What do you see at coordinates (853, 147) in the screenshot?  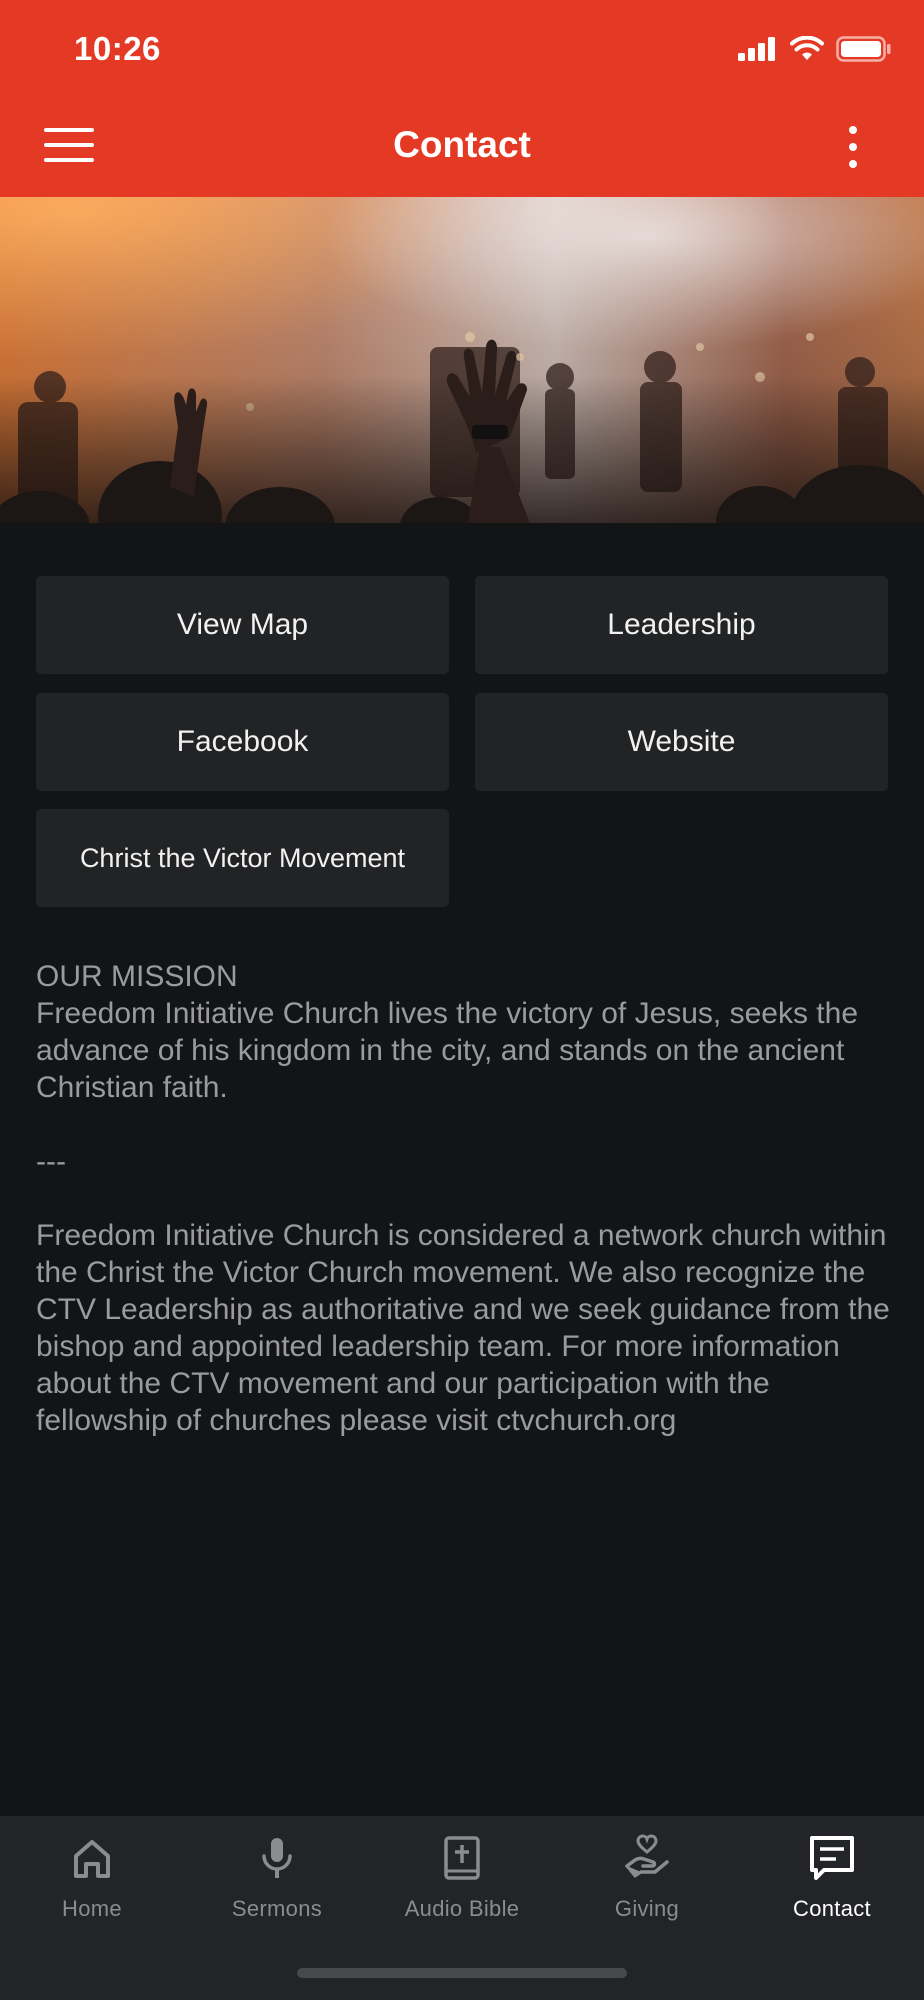 I see `more-options-button` at bounding box center [853, 147].